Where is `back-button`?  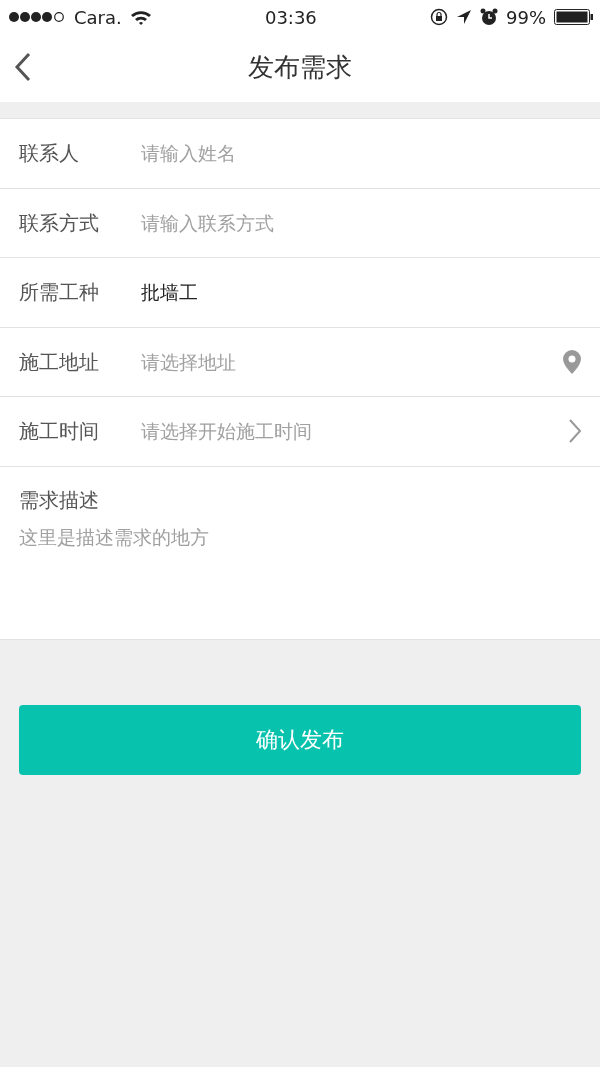
back-button is located at coordinates (23, 67).